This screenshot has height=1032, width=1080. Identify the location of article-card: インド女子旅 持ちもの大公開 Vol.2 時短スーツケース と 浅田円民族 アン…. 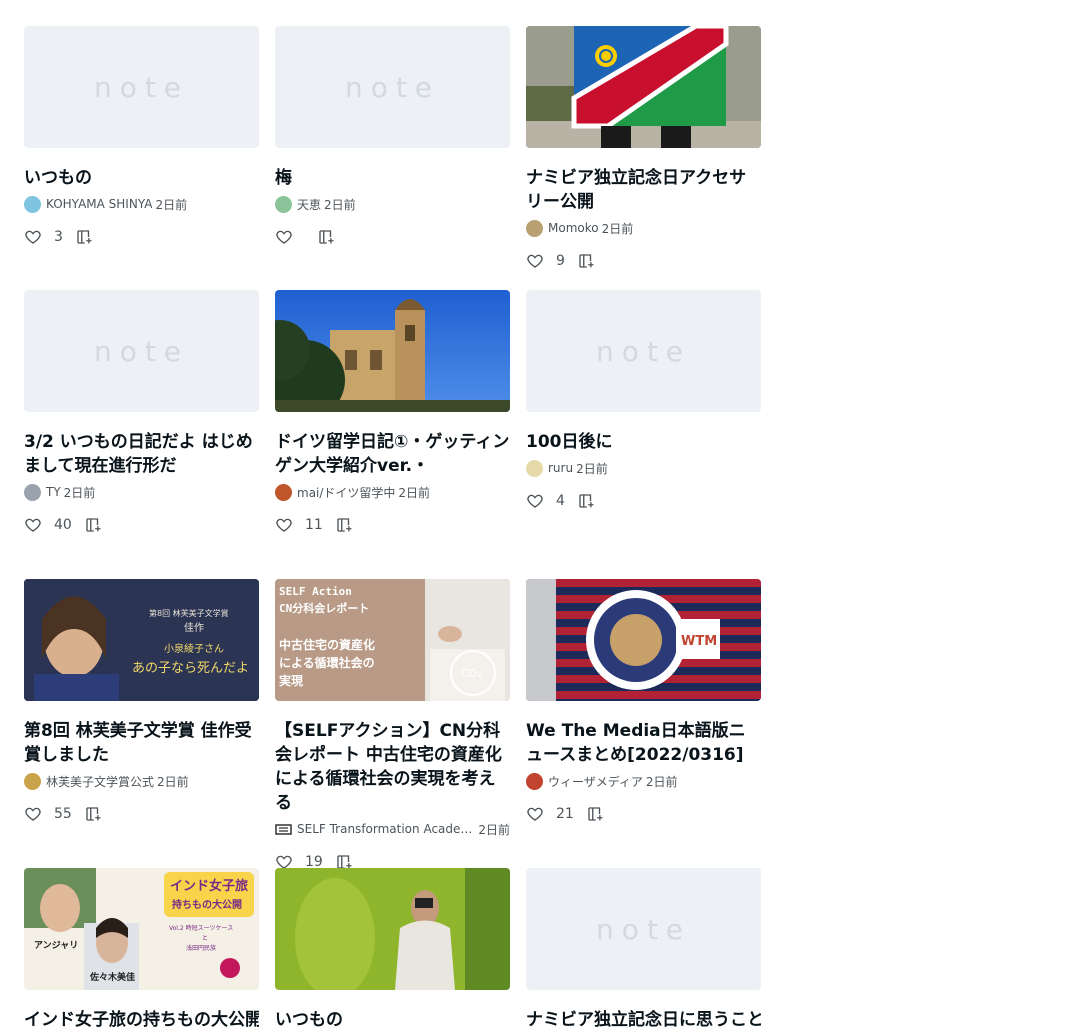
(141, 950).